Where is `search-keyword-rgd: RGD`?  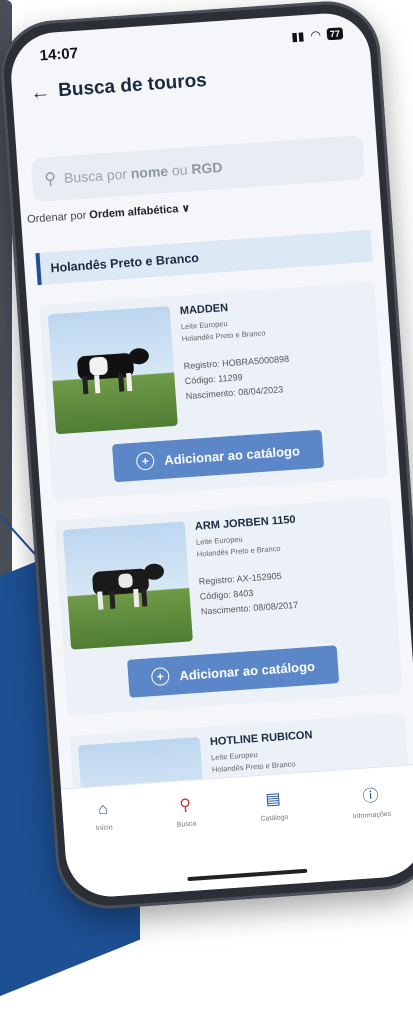
search-keyword-rgd: RGD is located at coordinates (206, 168).